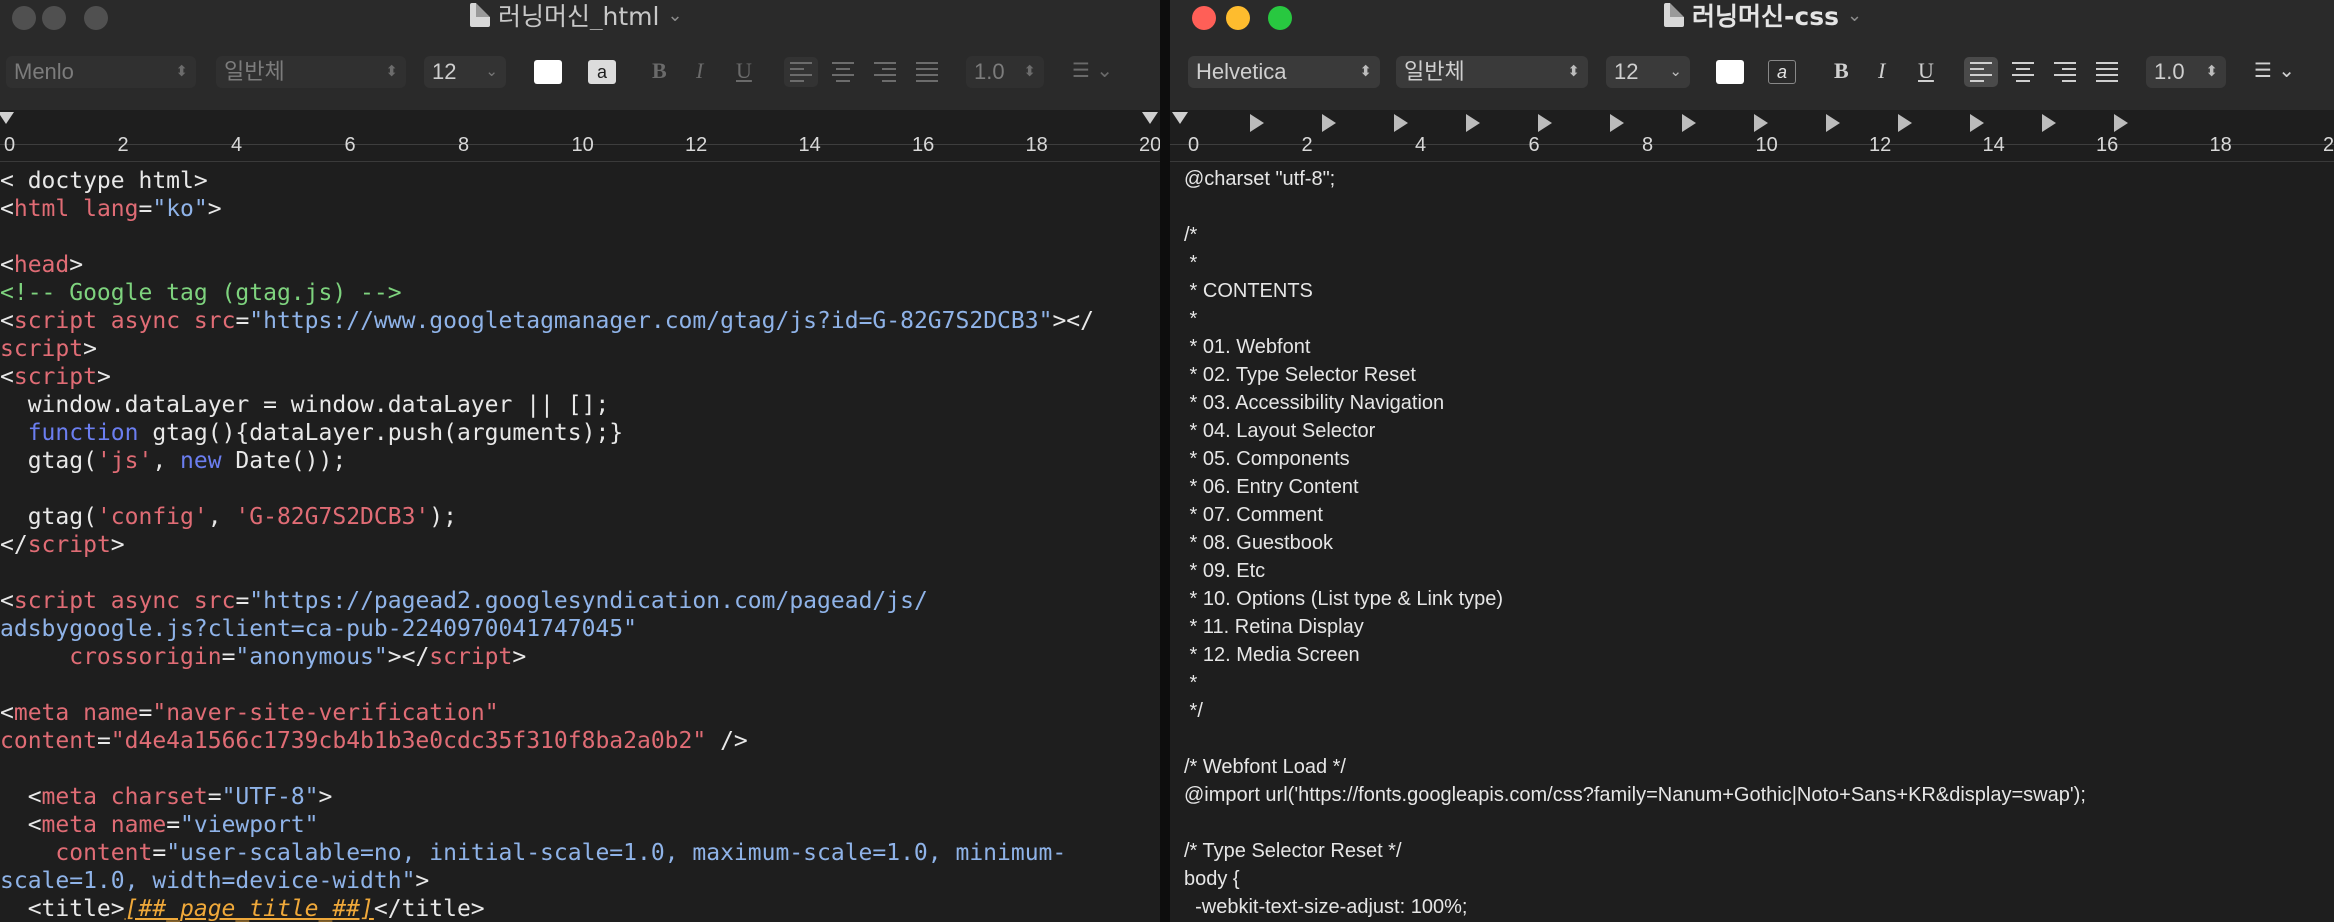 This screenshot has width=2334, height=922. Describe the element at coordinates (104, 181) in the screenshot. I see `code-line: < doctype html>` at that location.